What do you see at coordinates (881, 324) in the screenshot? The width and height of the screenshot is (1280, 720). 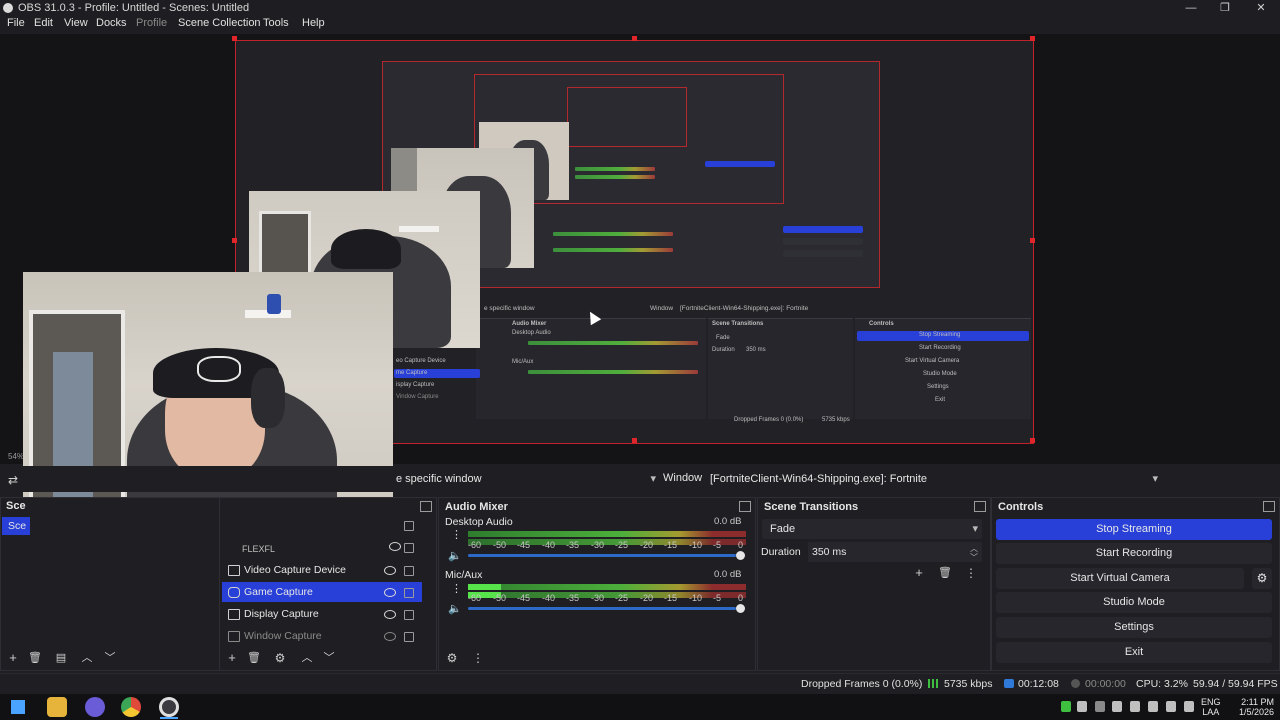 I see `nested-controls-title: Controls` at bounding box center [881, 324].